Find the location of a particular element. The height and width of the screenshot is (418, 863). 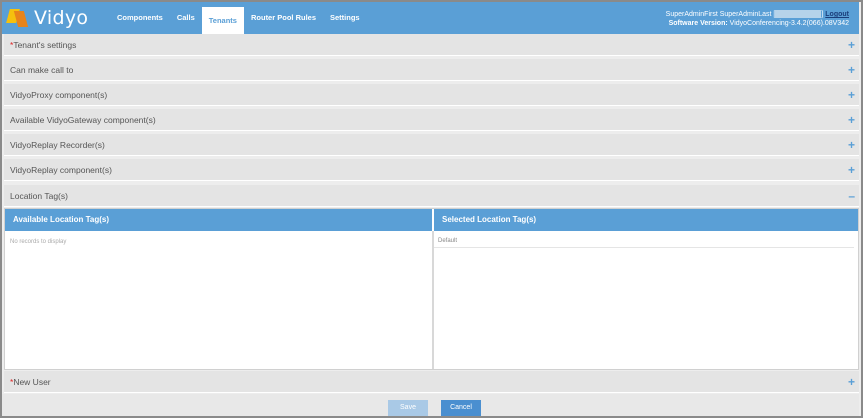

save-button: Save is located at coordinates (408, 408).